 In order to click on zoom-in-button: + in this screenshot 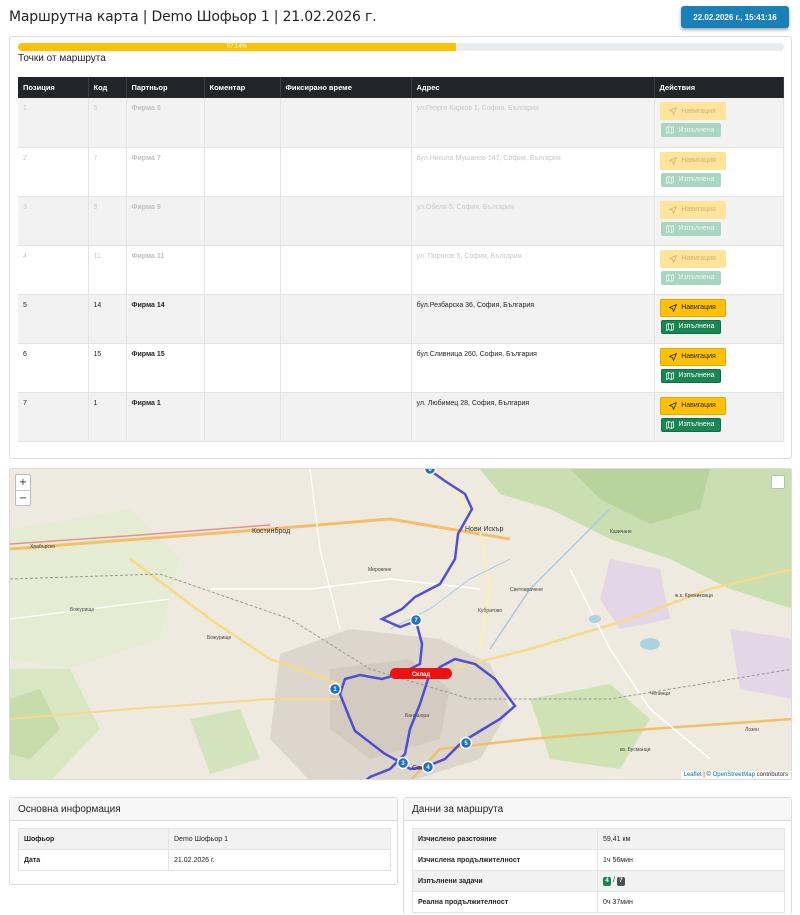, I will do `click(23, 482)`.